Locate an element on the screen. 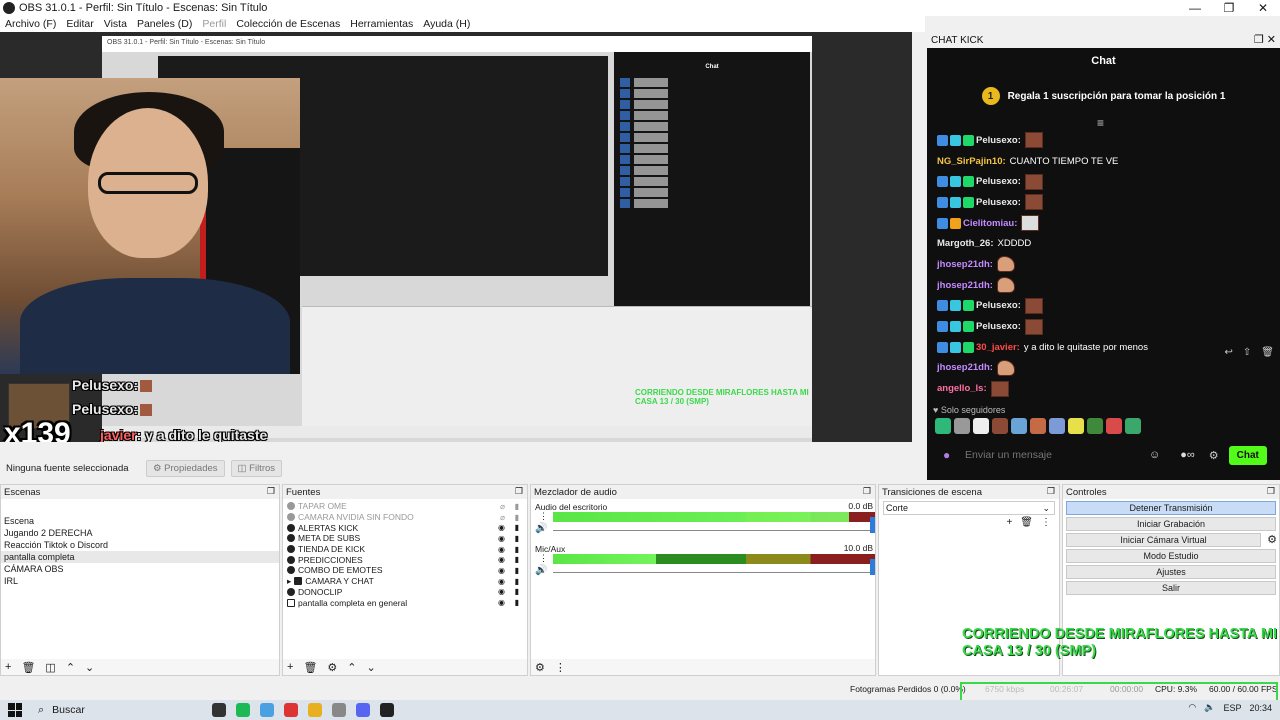 This screenshot has height=720, width=1280. remove-transition-icon: 🗑 is located at coordinates (1026, 522).